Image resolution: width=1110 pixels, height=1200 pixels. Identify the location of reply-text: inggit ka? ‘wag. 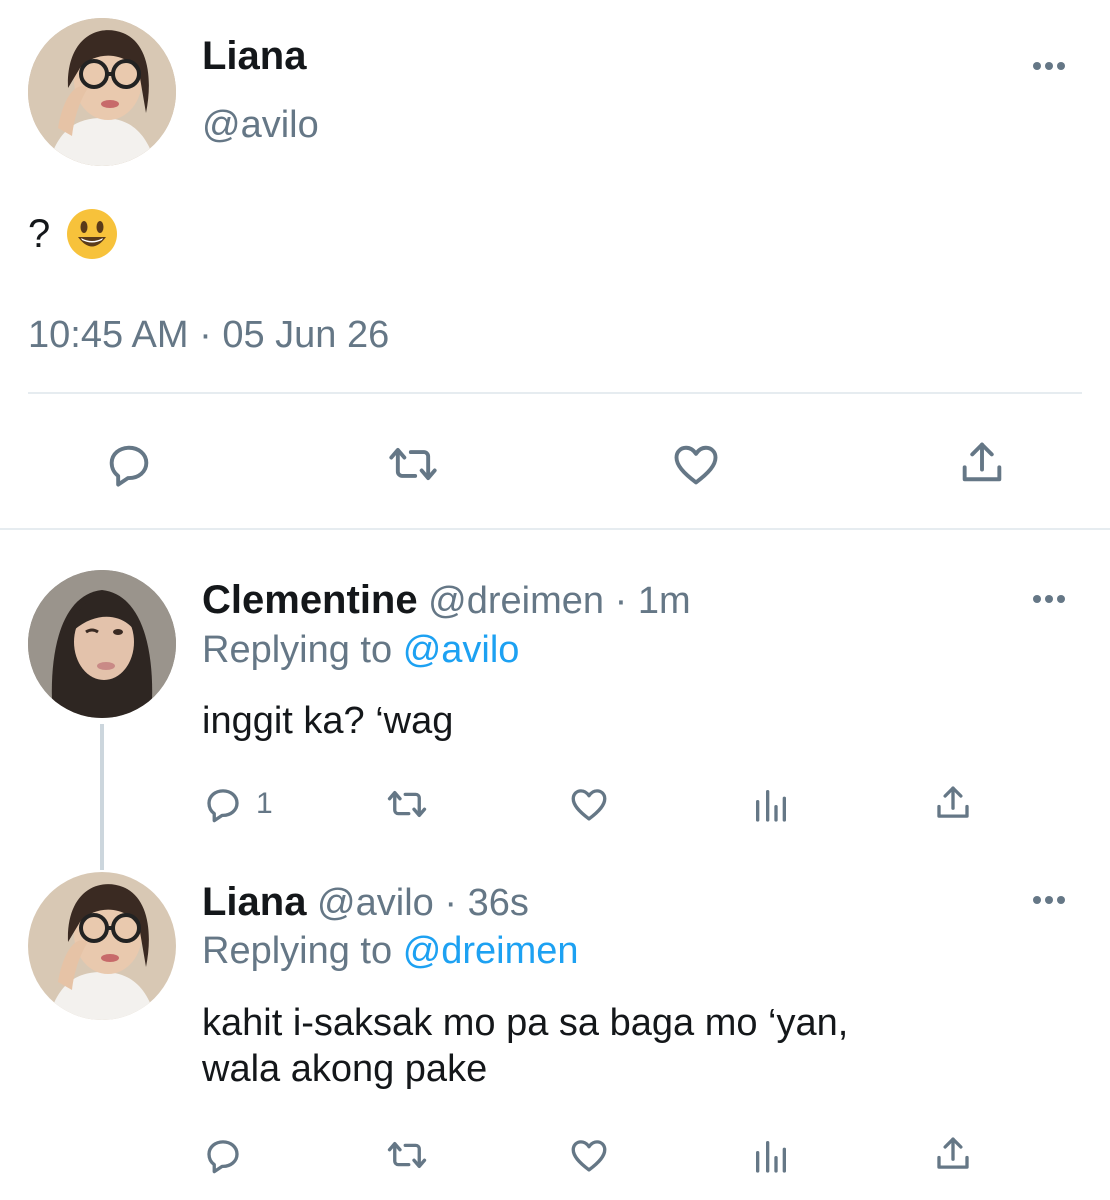
(328, 721).